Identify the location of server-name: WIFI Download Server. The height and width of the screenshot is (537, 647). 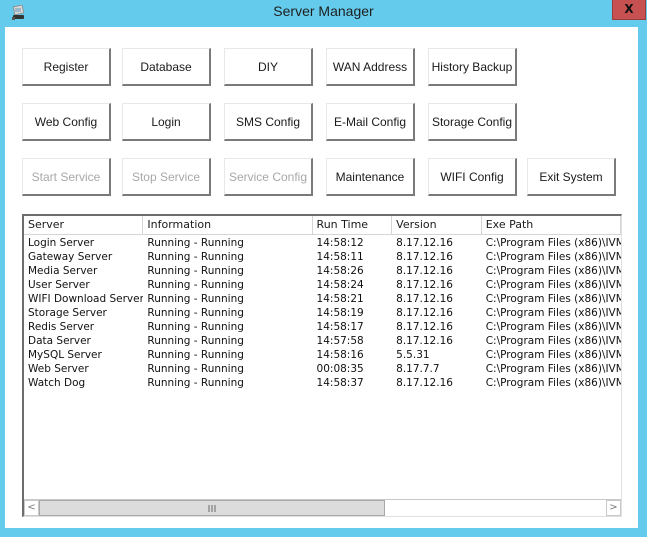
(86, 299).